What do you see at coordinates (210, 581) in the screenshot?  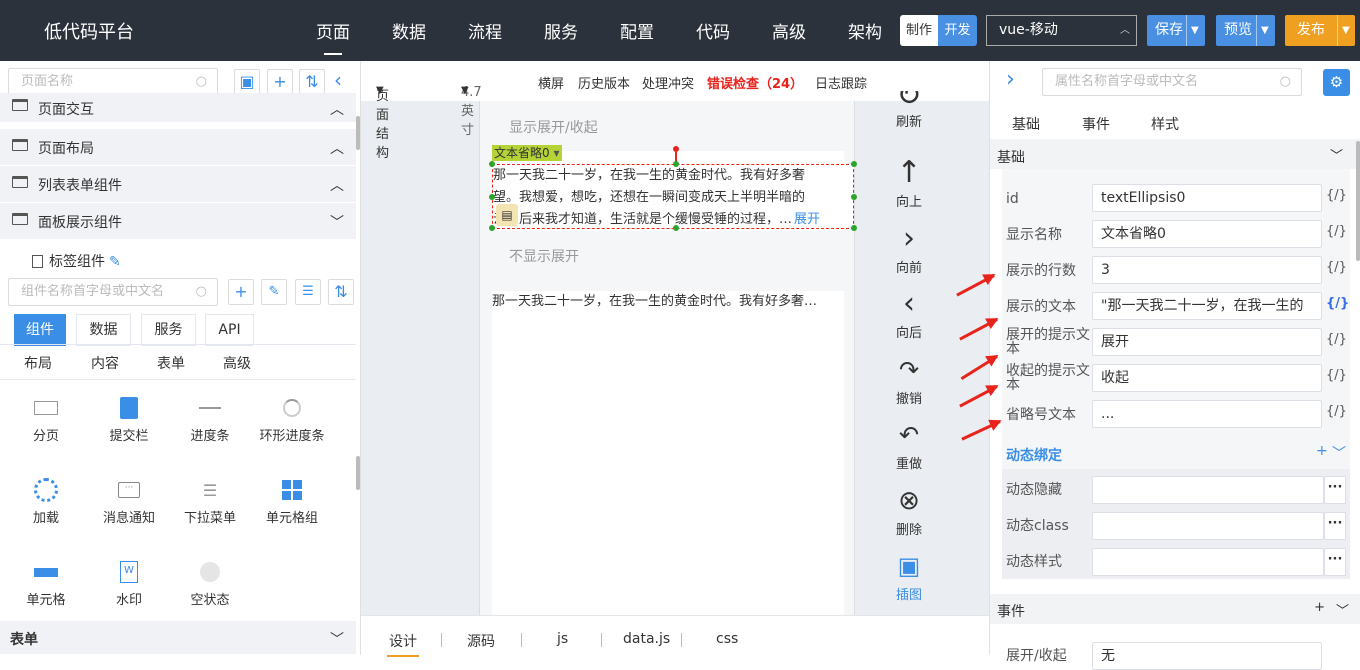 I see `component-empty: 空状态` at bounding box center [210, 581].